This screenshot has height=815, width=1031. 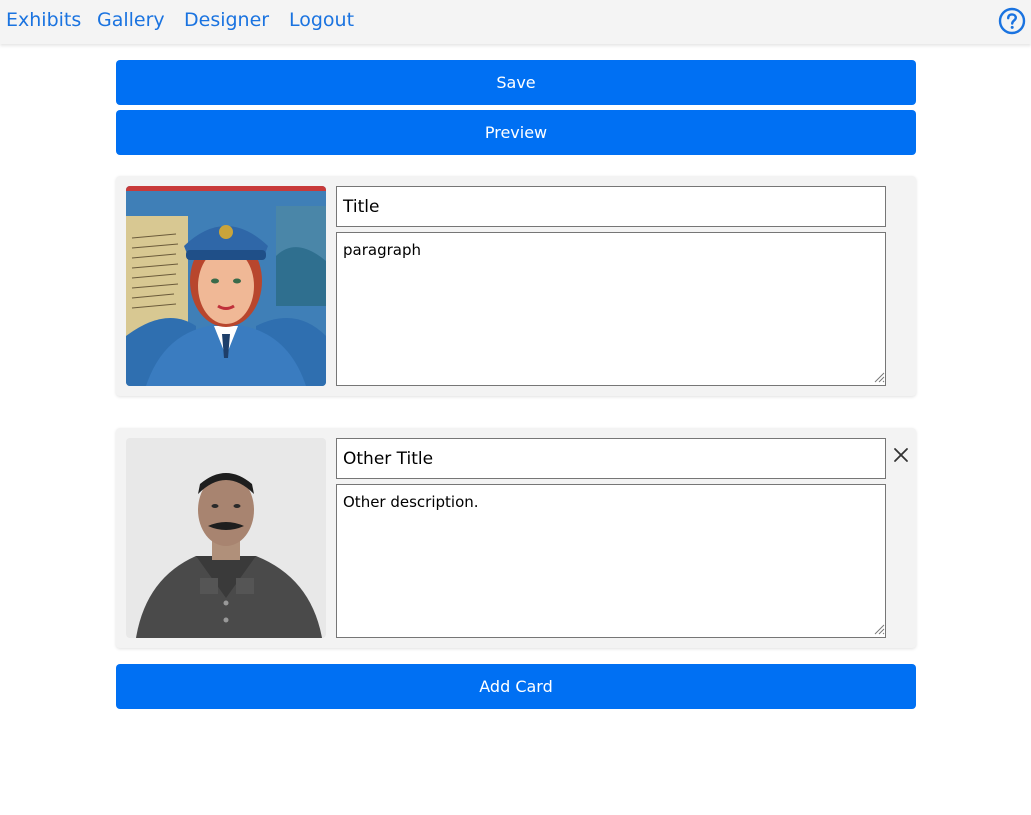 I want to click on nav-link-logout: Logout, so click(x=321, y=20).